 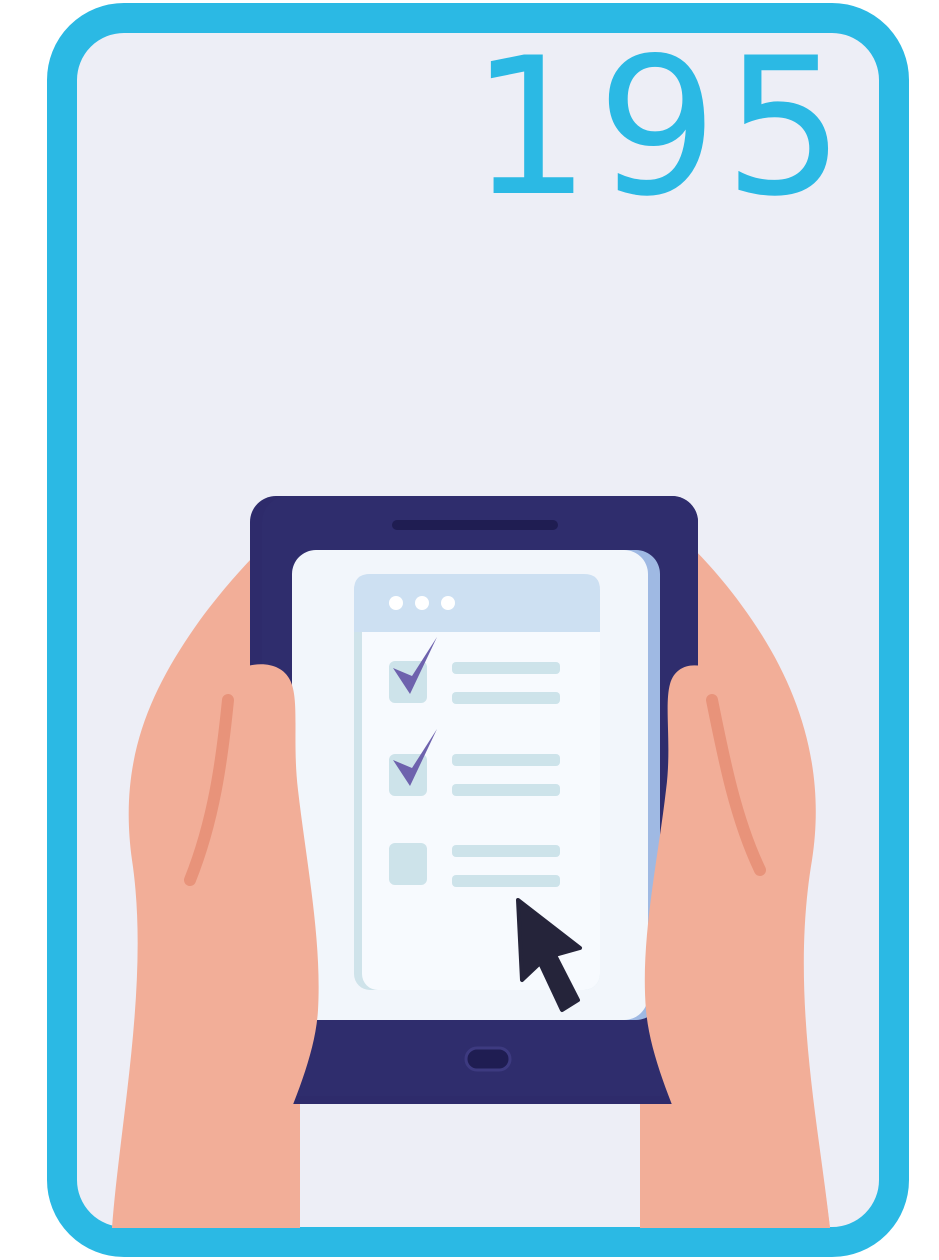 I want to click on card-number: 195, so click(x=660, y=127).